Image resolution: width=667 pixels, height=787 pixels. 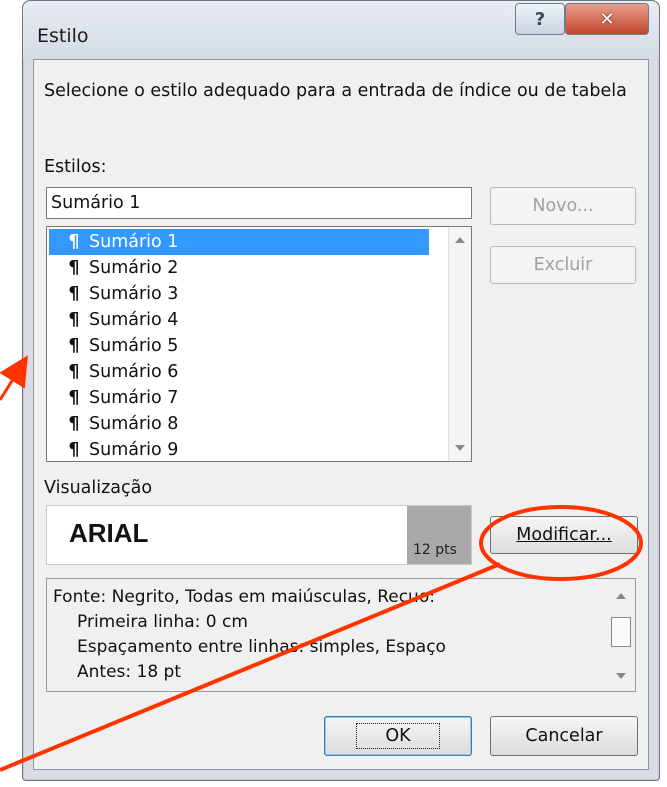 I want to click on style-list-item-label: Sumário 3, so click(x=134, y=294).